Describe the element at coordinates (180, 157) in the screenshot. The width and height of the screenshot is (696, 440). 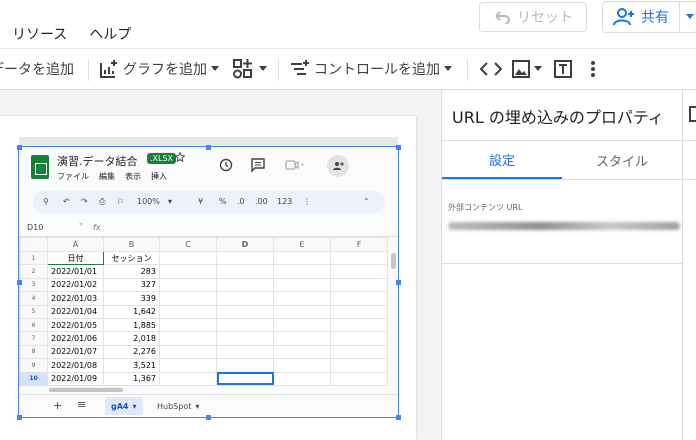
I see `star-icon` at that location.